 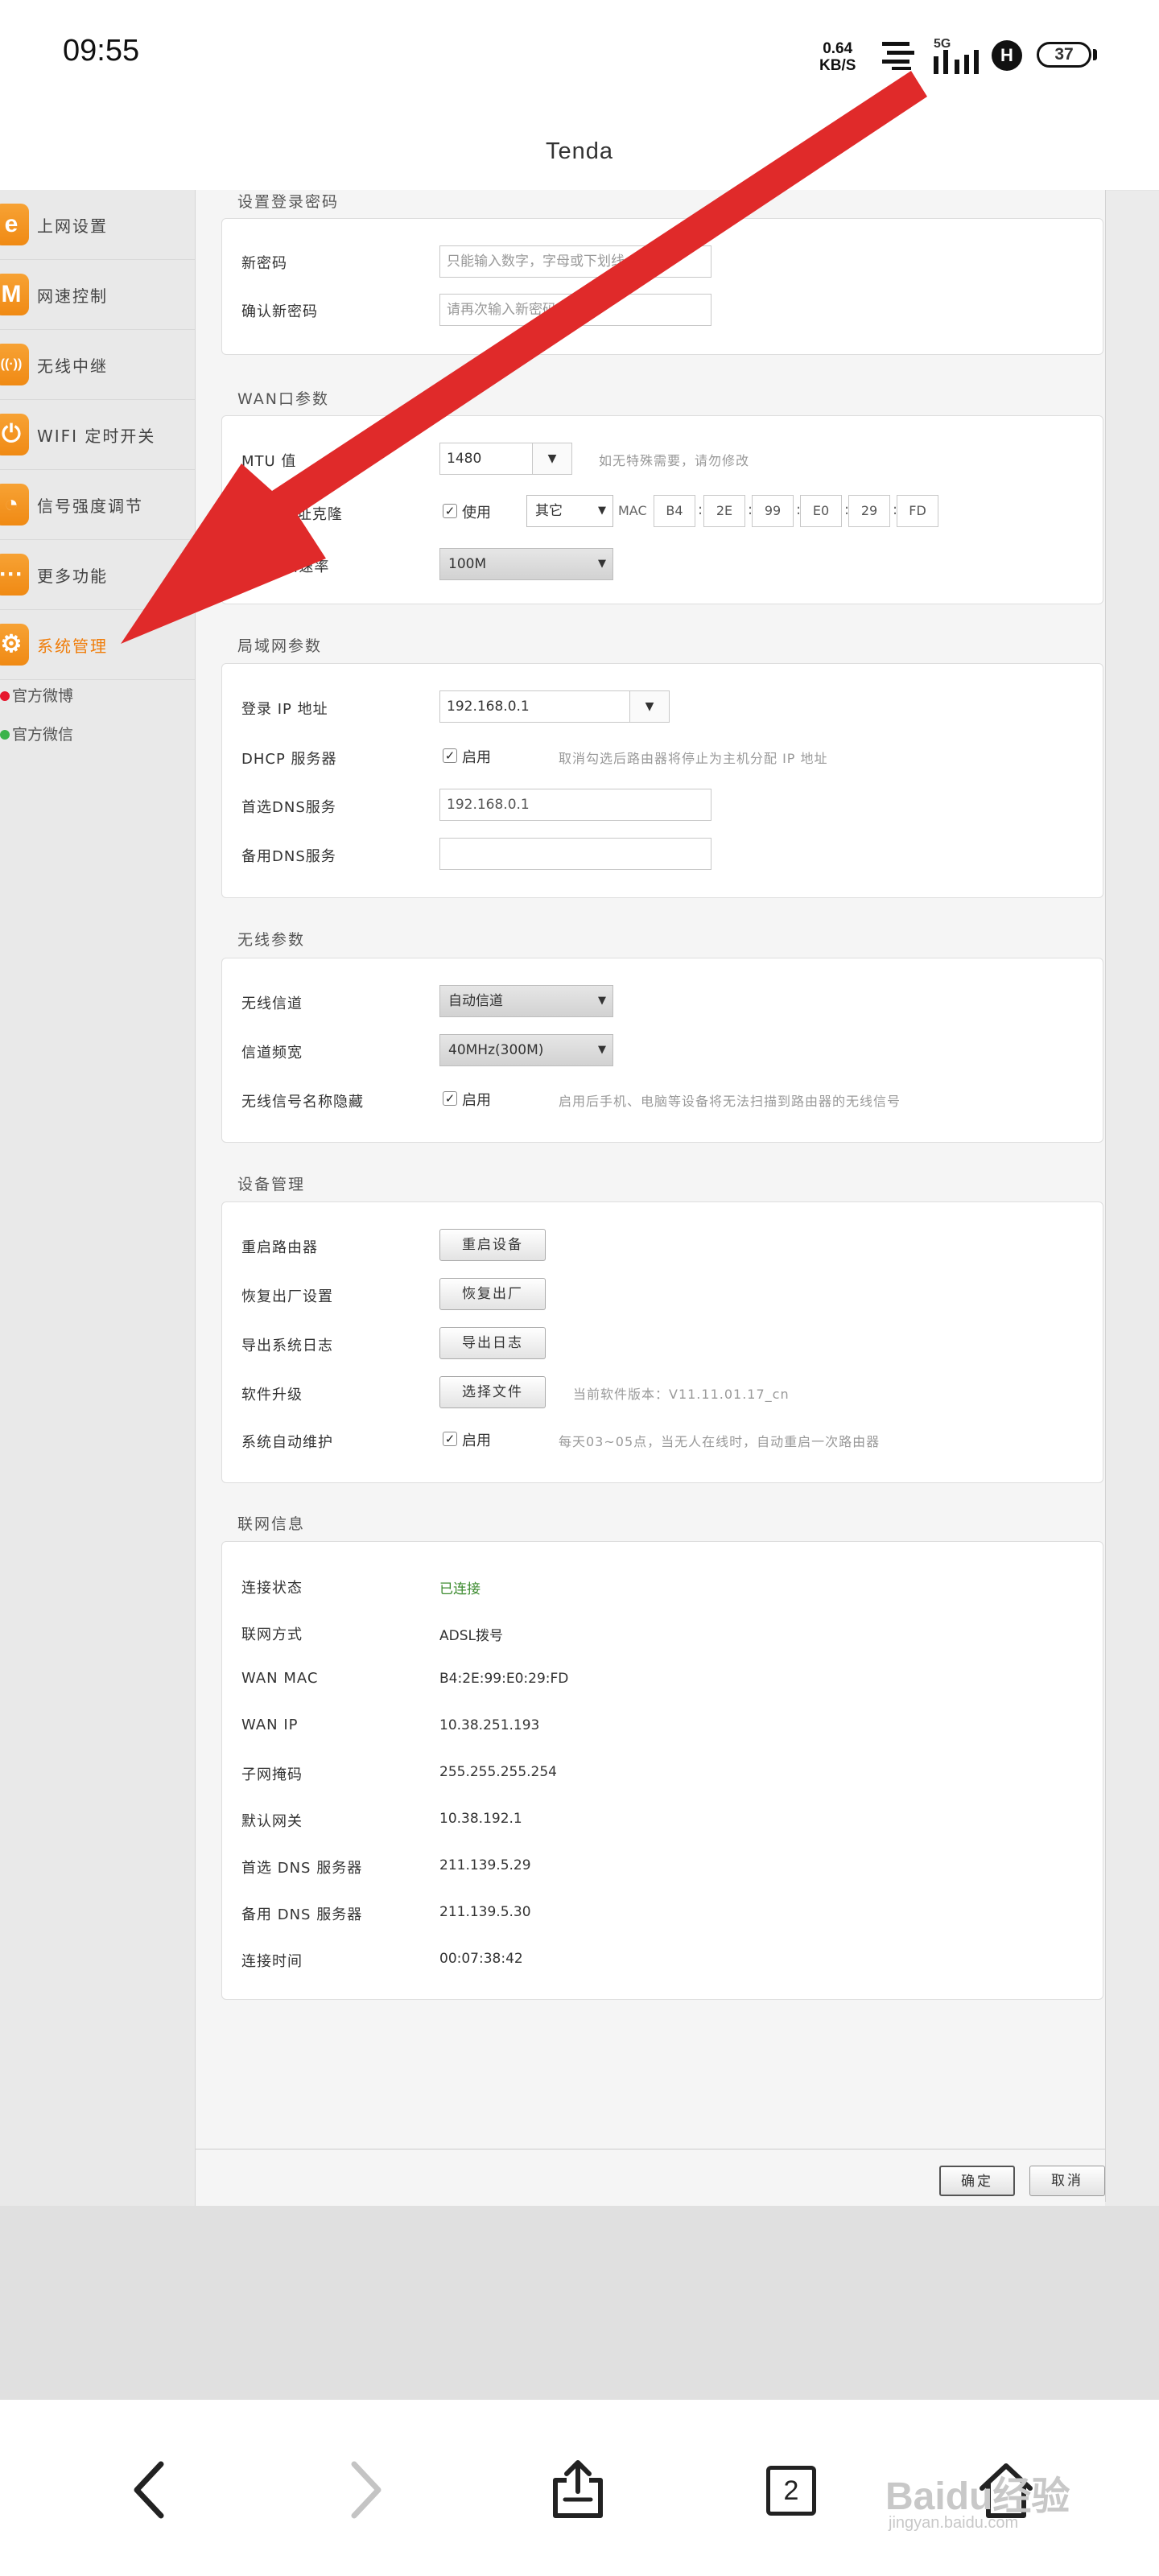 I want to click on cancel-button: 取消, so click(x=1067, y=2181).